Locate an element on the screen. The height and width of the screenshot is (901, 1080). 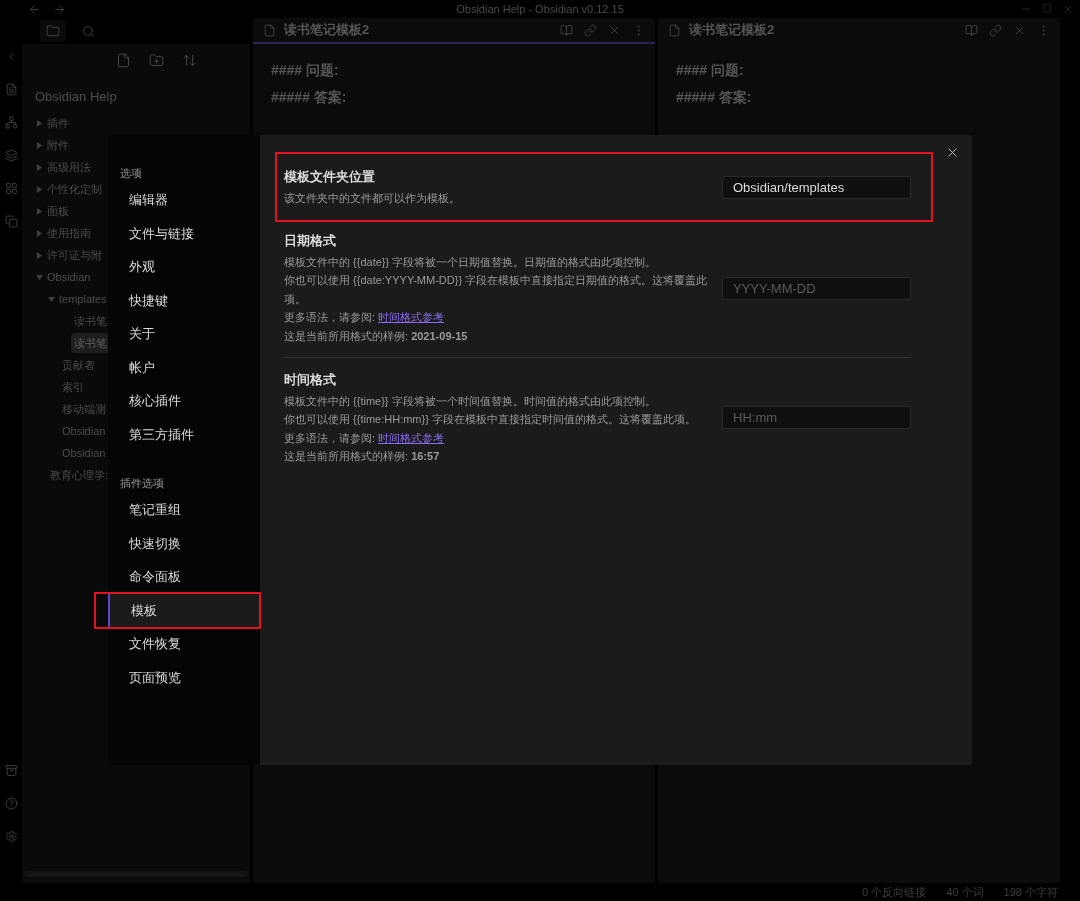
help-icon is located at coordinates (11, 803).